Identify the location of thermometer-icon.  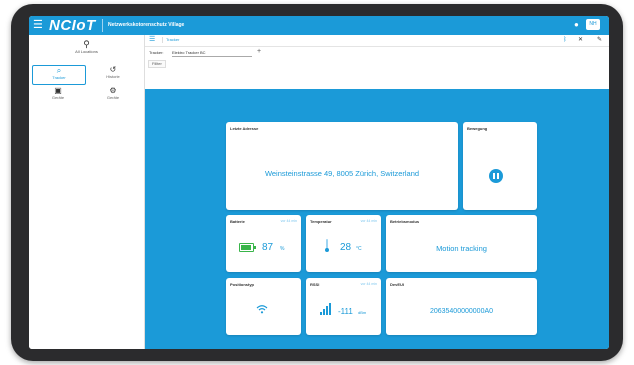
(327, 246).